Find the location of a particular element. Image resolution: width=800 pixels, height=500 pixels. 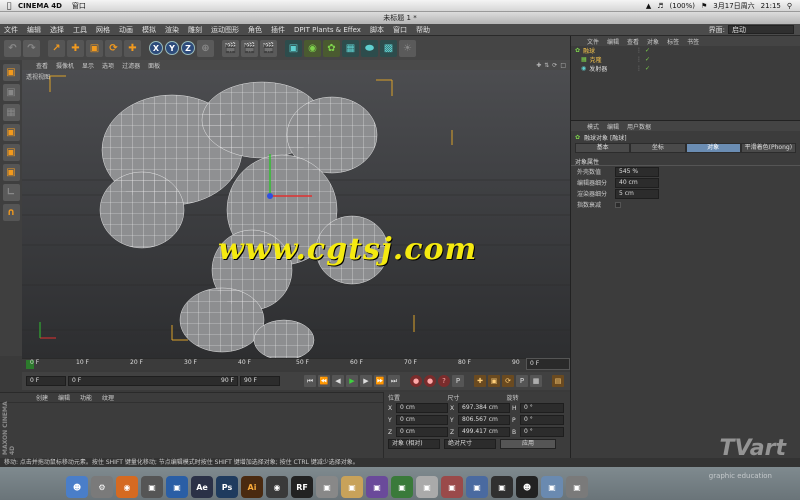

rot-b-field: 0 ° is located at coordinates (542, 432).